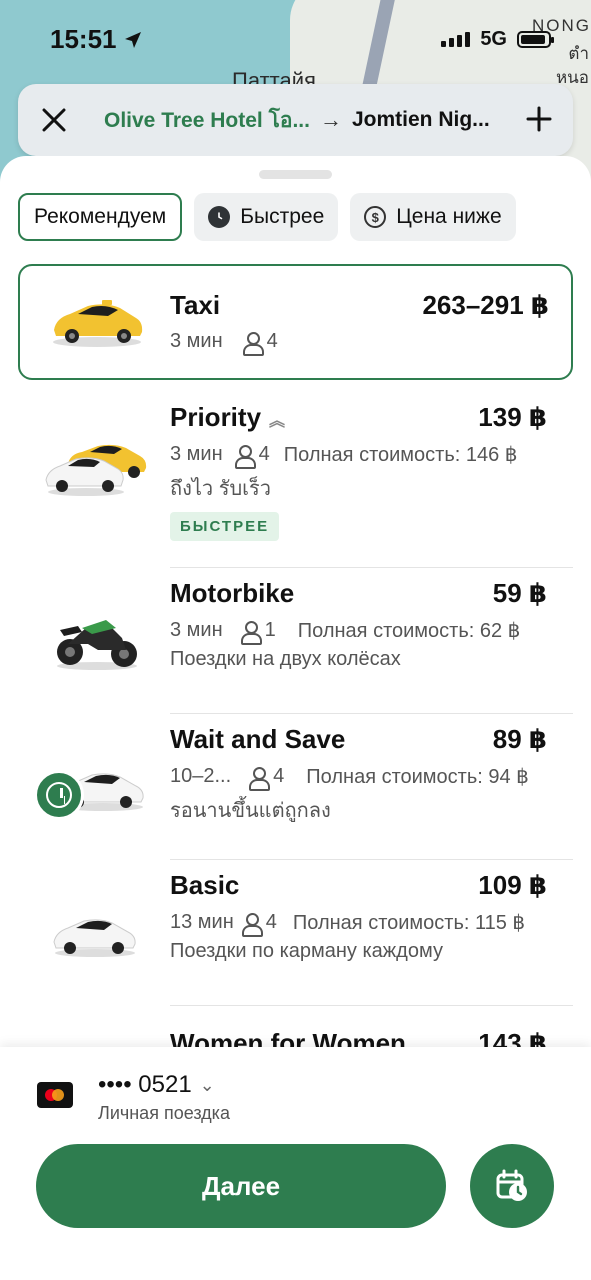  I want to click on route-arrow-icon: →, so click(330, 119).